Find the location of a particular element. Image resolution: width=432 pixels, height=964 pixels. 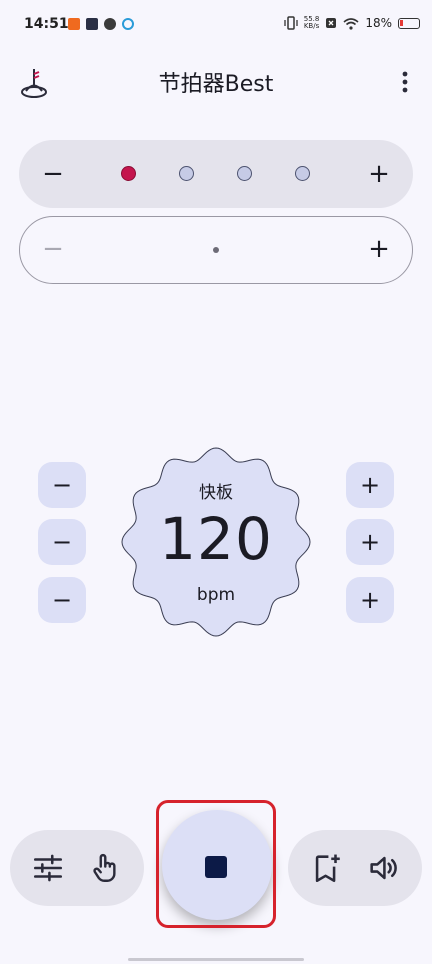

tempo-increase-10-button: + is located at coordinates (370, 600).